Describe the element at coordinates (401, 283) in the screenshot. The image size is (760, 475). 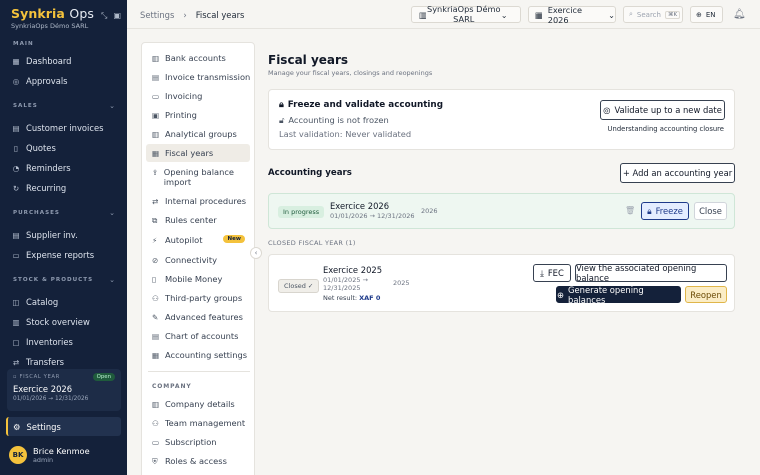
I see `year-code: 2025` at that location.